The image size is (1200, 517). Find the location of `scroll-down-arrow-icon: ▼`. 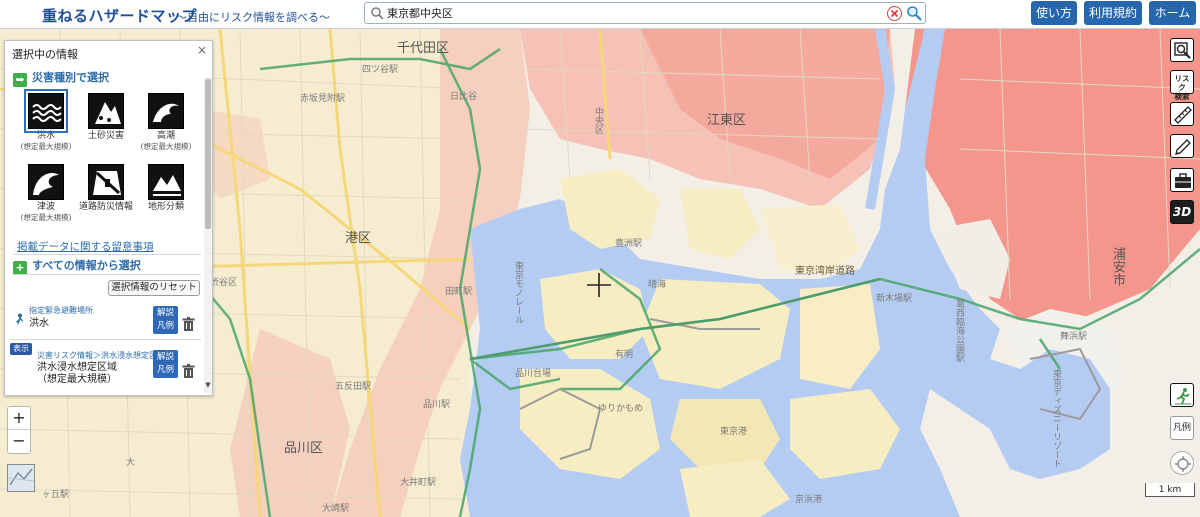

scroll-down-arrow-icon: ▼ is located at coordinates (208, 386).